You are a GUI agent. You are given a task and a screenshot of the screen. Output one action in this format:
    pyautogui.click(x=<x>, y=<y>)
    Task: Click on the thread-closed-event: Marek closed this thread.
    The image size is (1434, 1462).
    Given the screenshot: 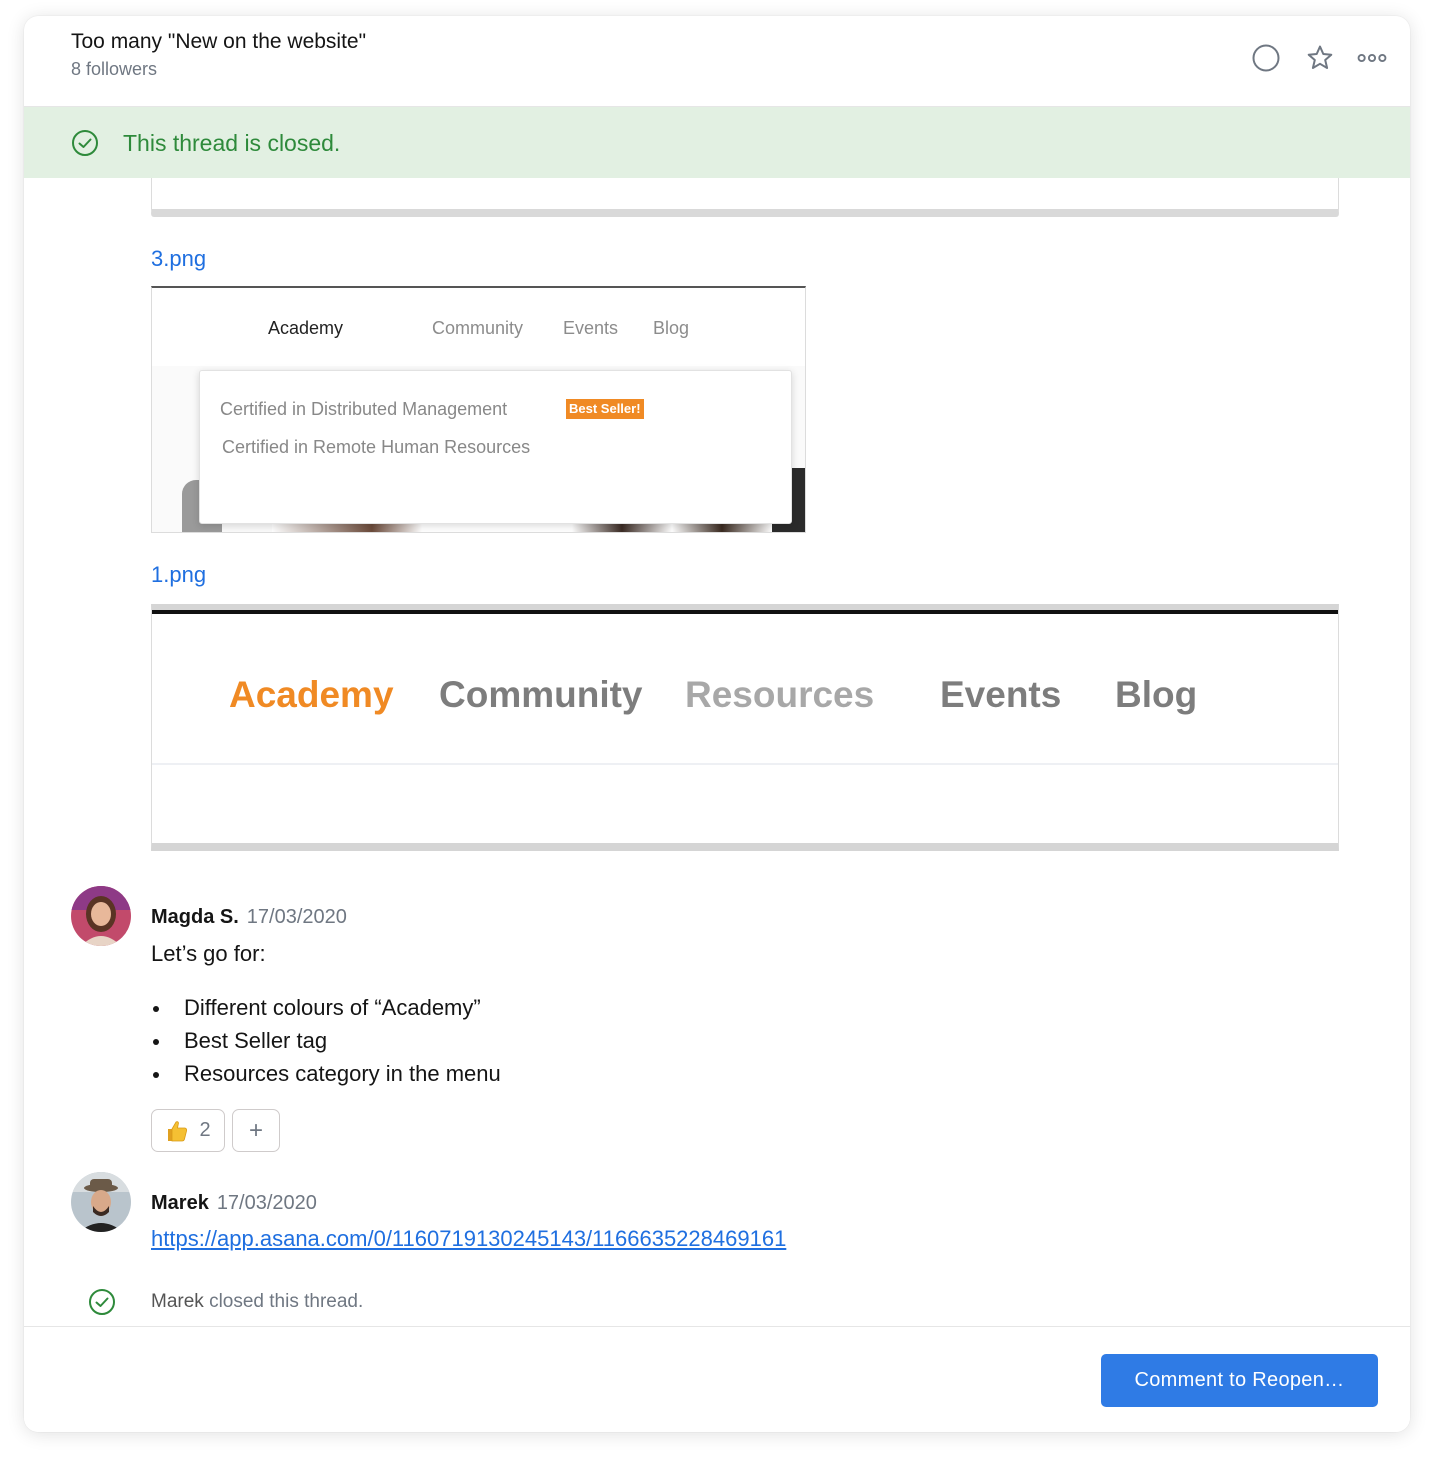 What is the action you would take?
    pyautogui.click(x=257, y=1302)
    